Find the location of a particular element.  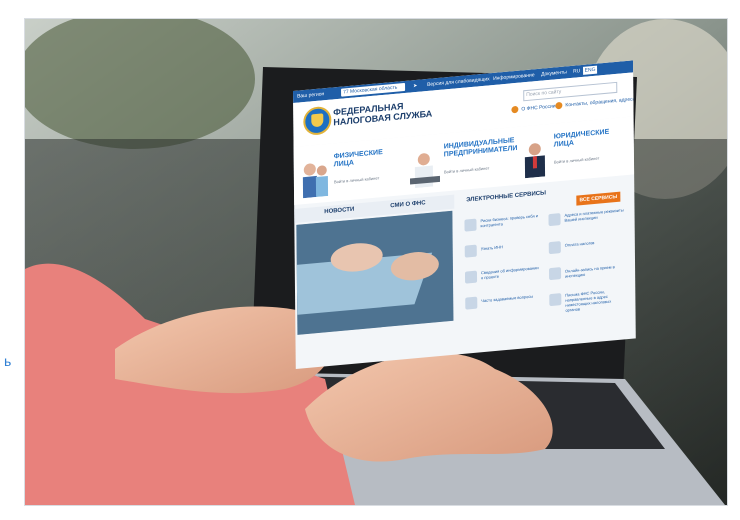

lang-switch: ENG is located at coordinates (590, 70).